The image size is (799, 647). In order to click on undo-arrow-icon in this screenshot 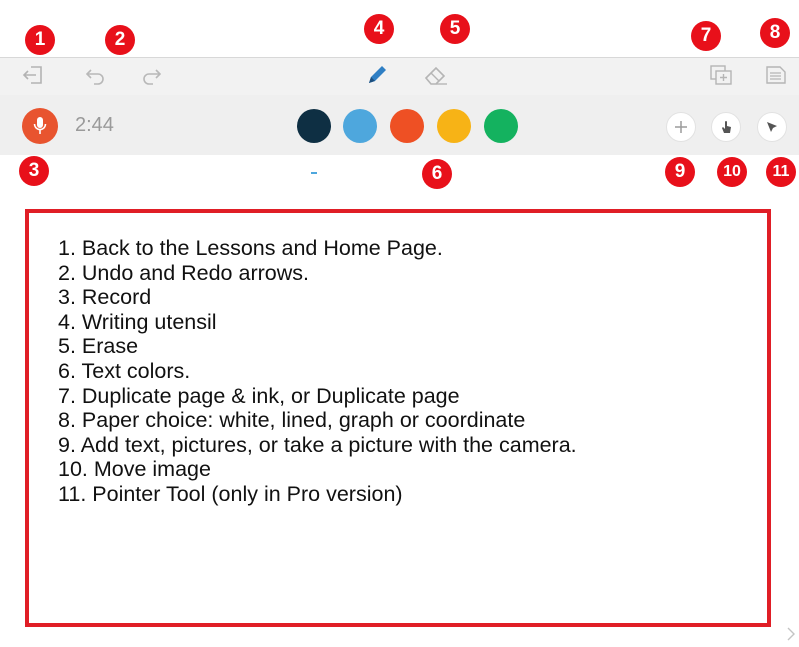, I will do `click(96, 75)`.